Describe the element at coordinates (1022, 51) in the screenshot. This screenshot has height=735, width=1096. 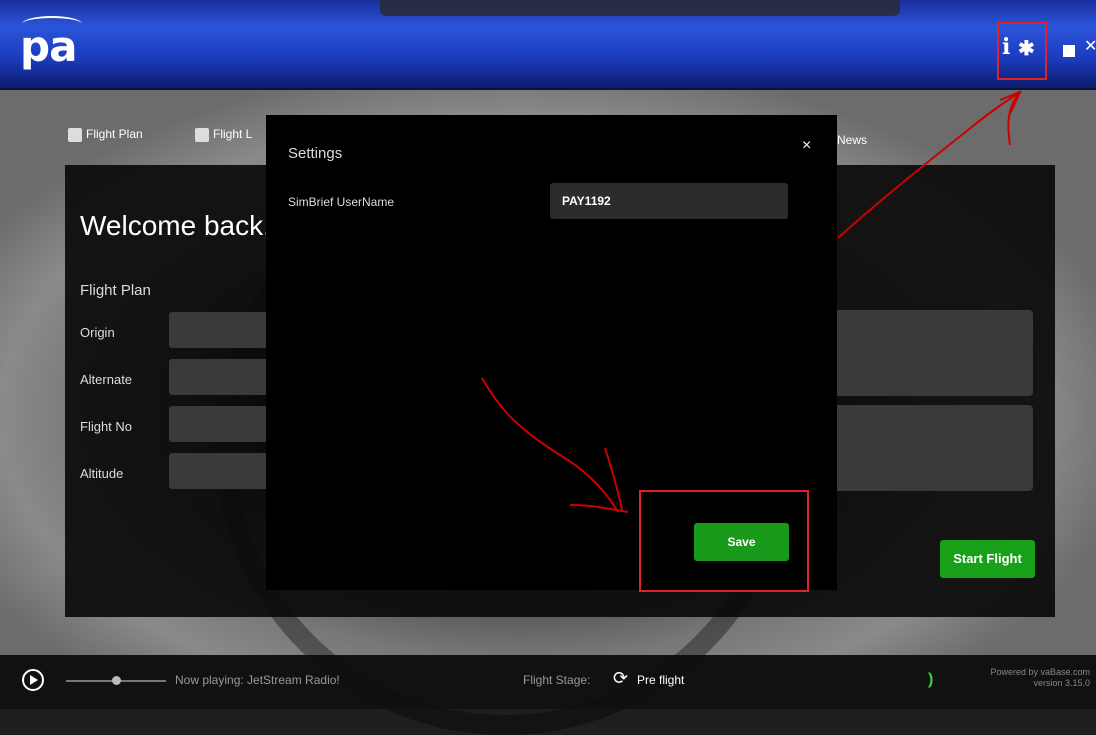
I see `settings-annotation-box` at that location.